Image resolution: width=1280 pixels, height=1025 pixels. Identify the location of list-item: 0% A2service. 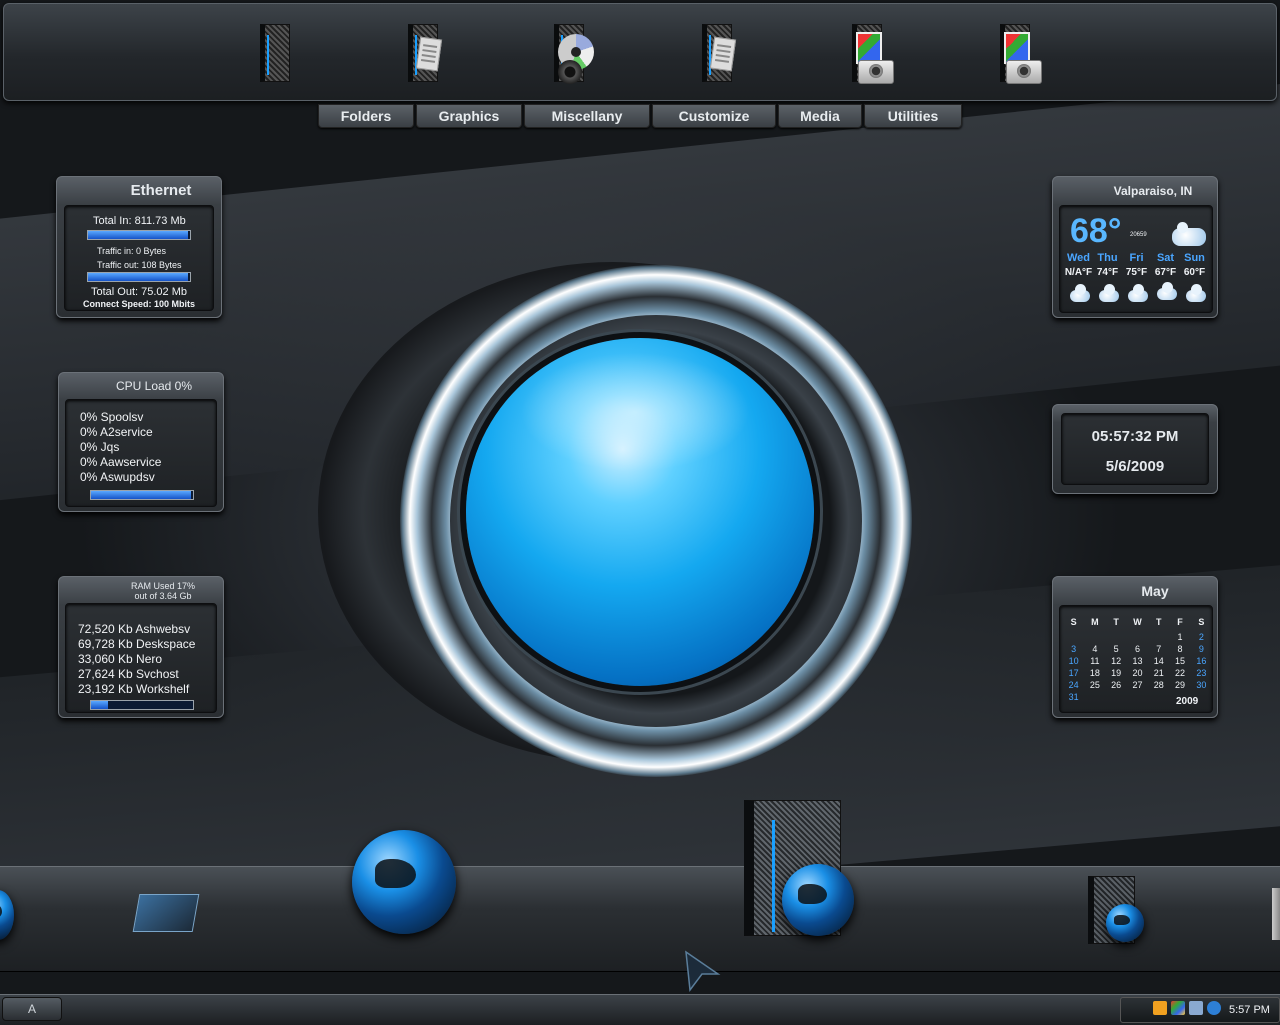
(116, 432).